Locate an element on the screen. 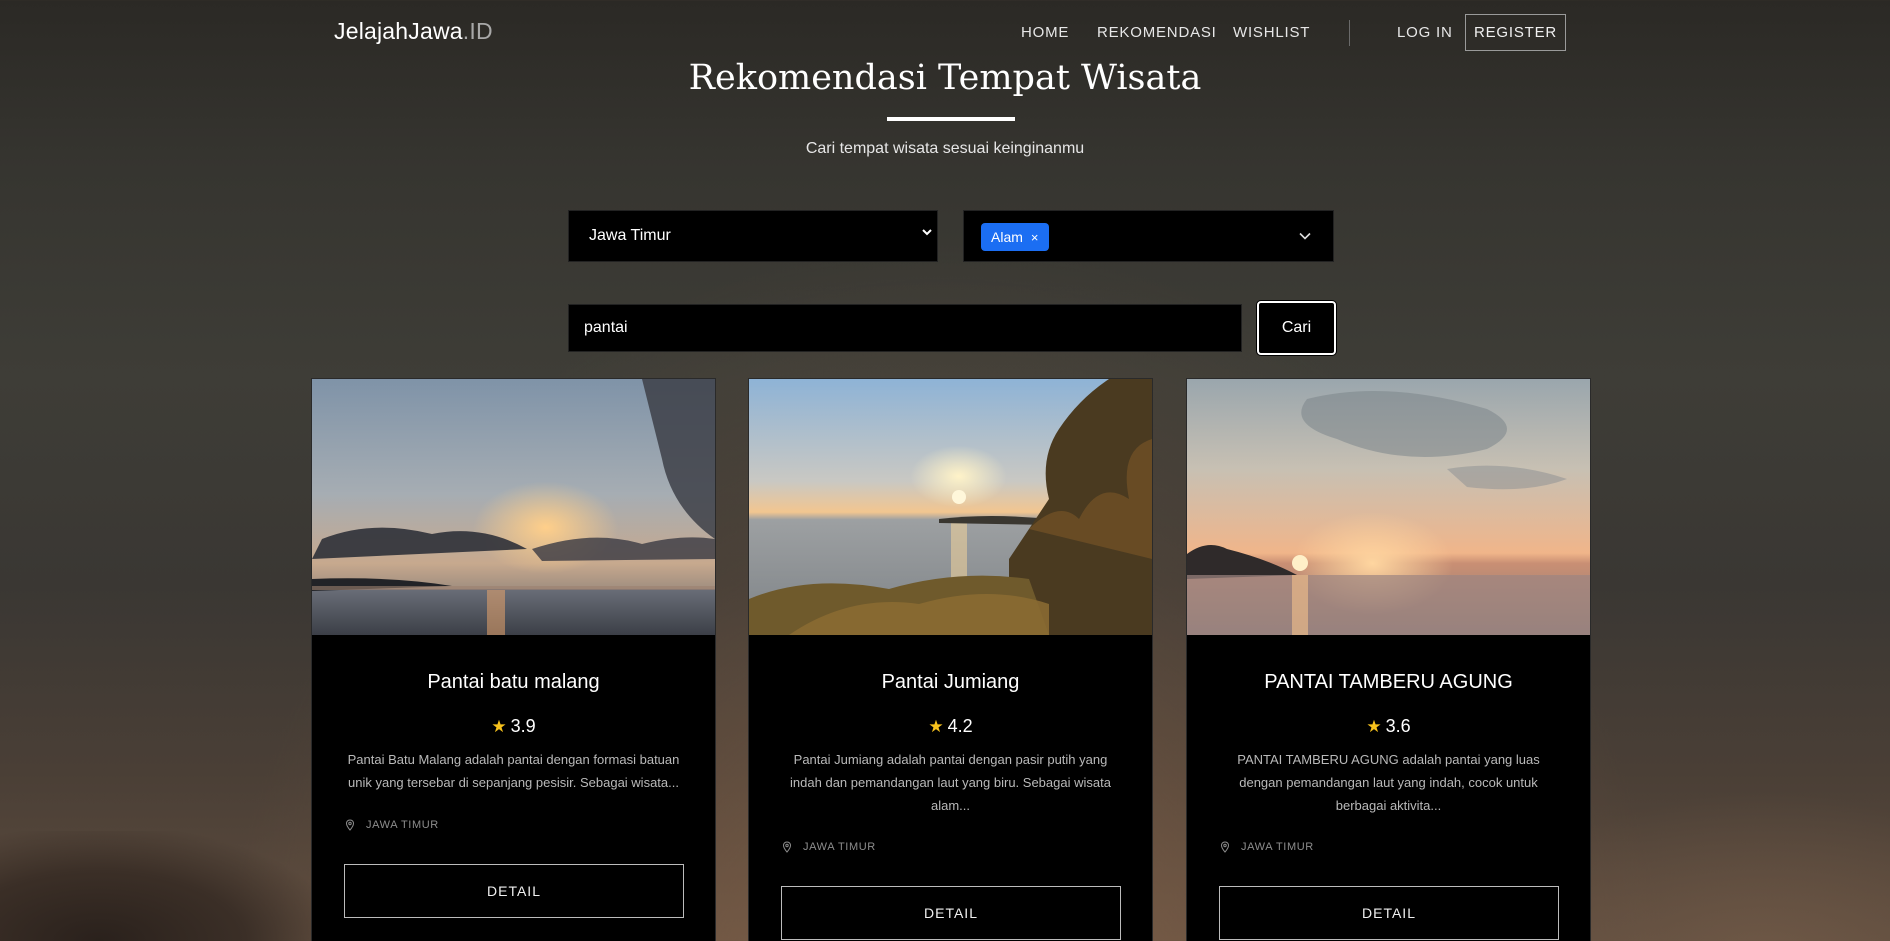 This screenshot has height=941, width=1890. login-link: LOG IN is located at coordinates (1425, 32).